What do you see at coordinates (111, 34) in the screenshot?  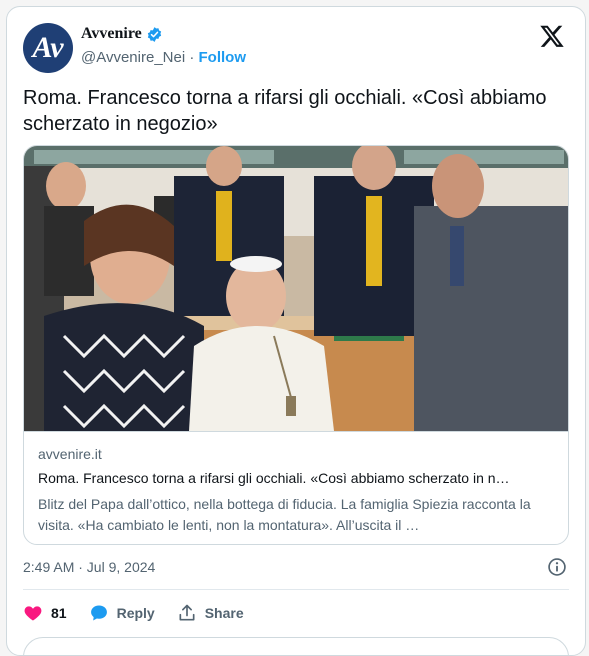 I see `author-name: Avvenire` at bounding box center [111, 34].